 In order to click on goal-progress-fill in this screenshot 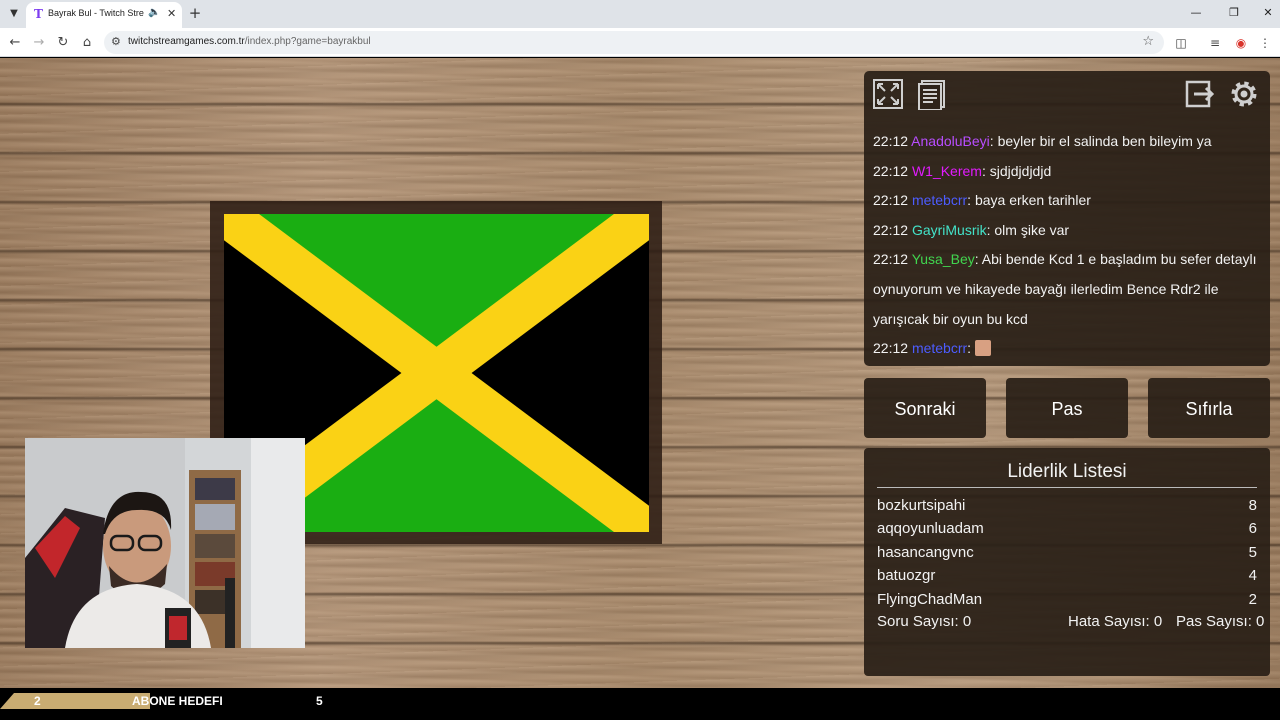, I will do `click(75, 701)`.